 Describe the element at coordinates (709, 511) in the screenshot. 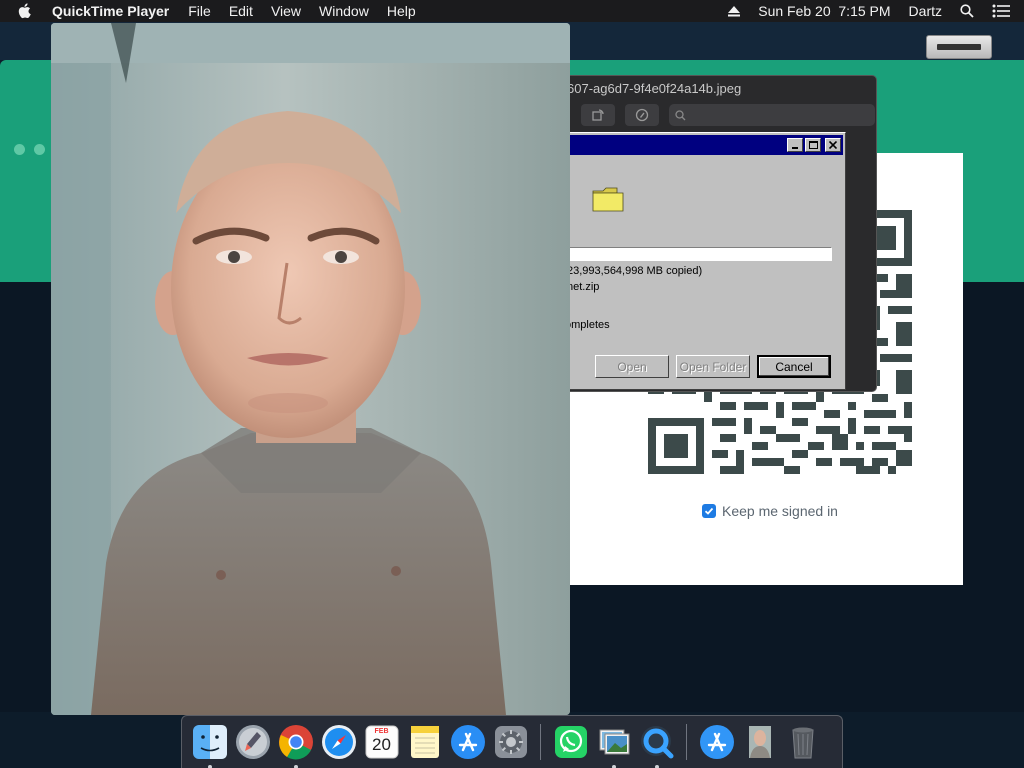

I see `keep-signed-in-checkbox` at that location.